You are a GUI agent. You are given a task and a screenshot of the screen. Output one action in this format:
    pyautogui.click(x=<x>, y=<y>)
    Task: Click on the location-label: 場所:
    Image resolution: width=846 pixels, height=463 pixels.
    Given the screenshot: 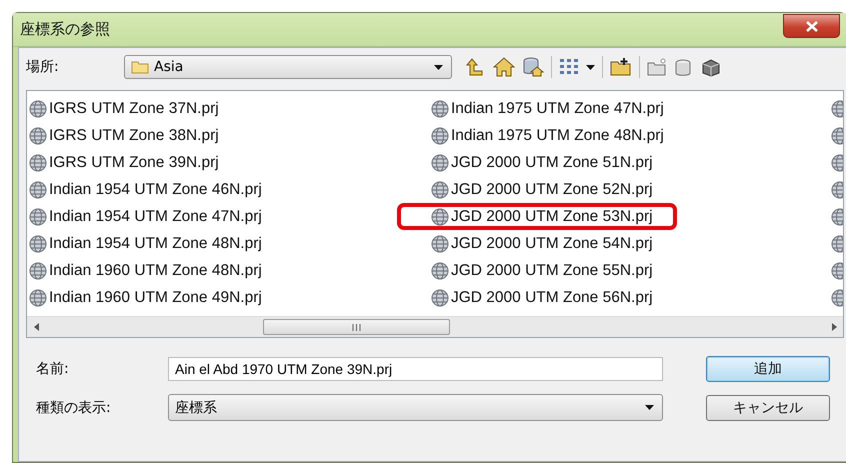 What is the action you would take?
    pyautogui.click(x=43, y=67)
    